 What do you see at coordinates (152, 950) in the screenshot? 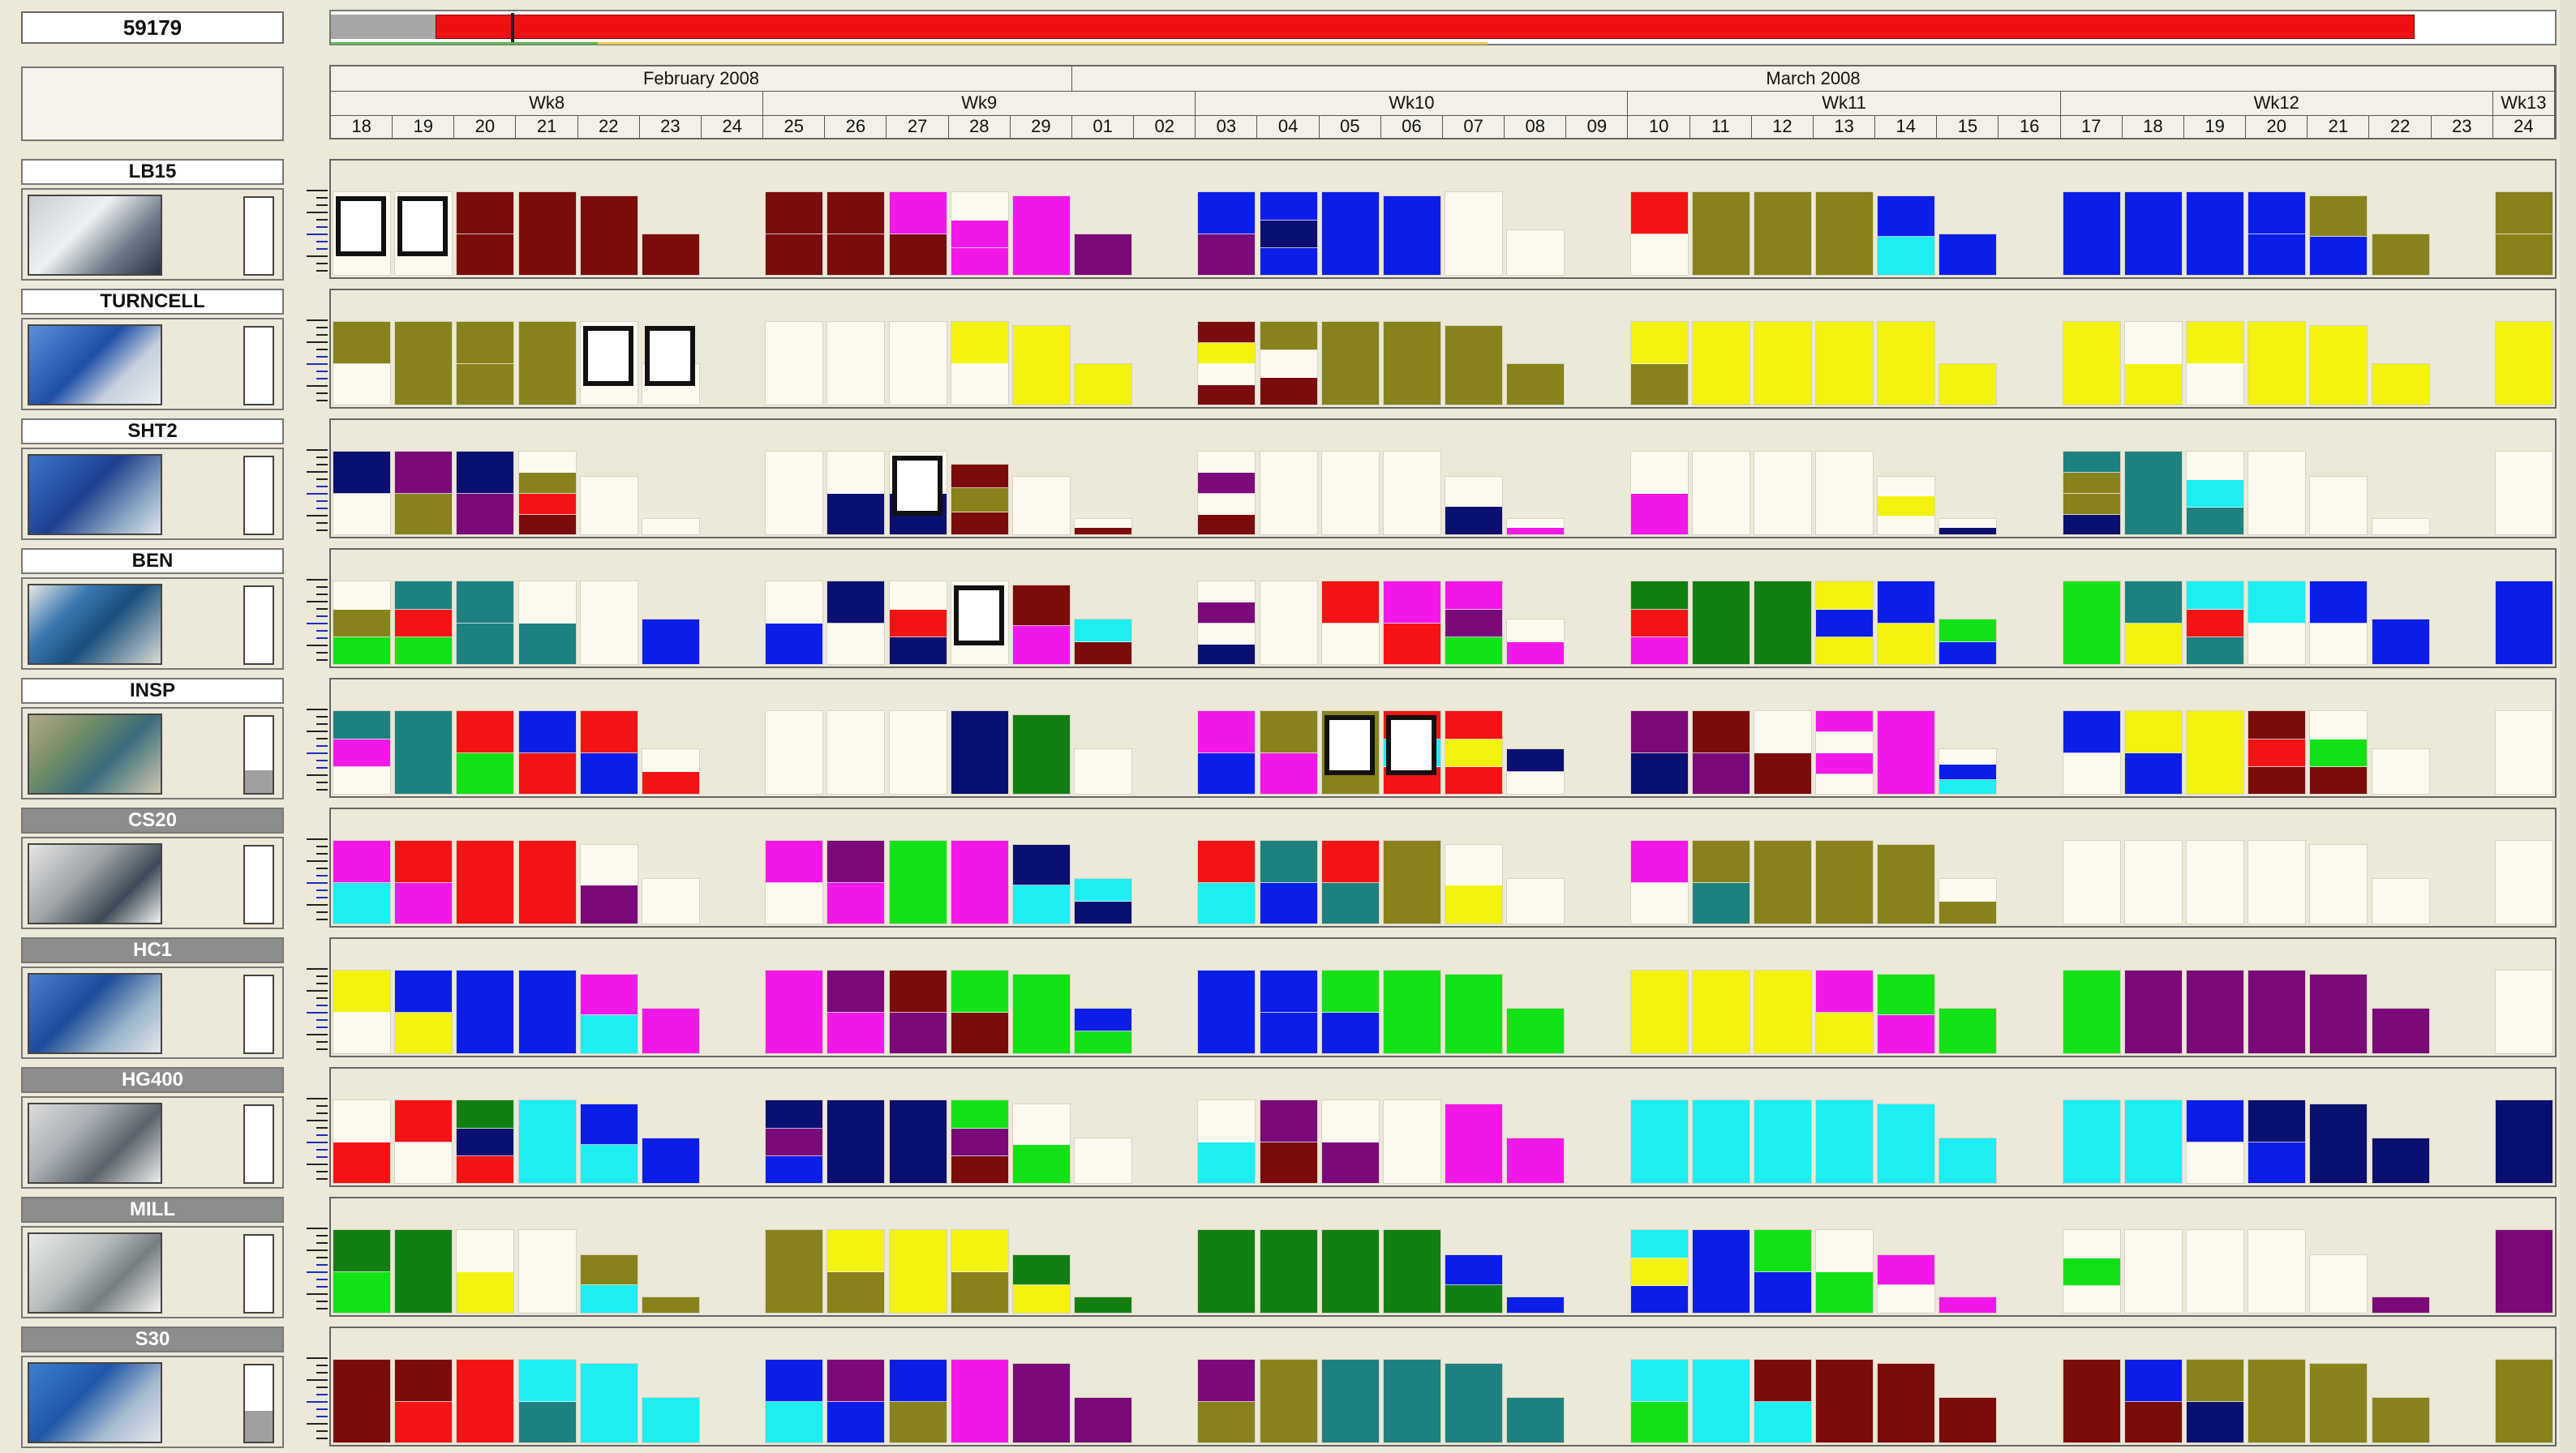
I see `machine-name-hc1: HC1` at bounding box center [152, 950].